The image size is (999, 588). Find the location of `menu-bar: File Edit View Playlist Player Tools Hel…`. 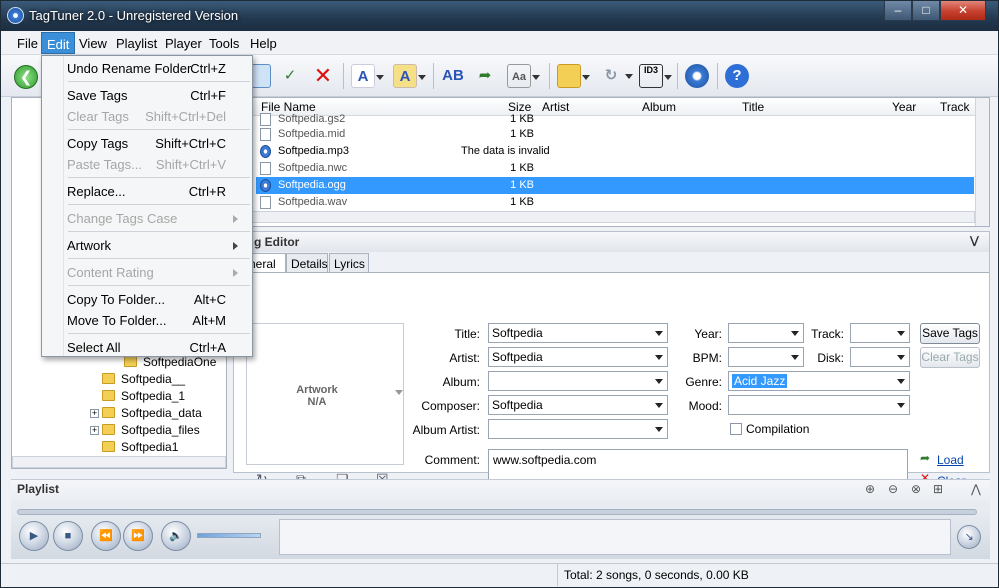

menu-bar: File Edit View Playlist Player Tools Hel… is located at coordinates (499, 43).